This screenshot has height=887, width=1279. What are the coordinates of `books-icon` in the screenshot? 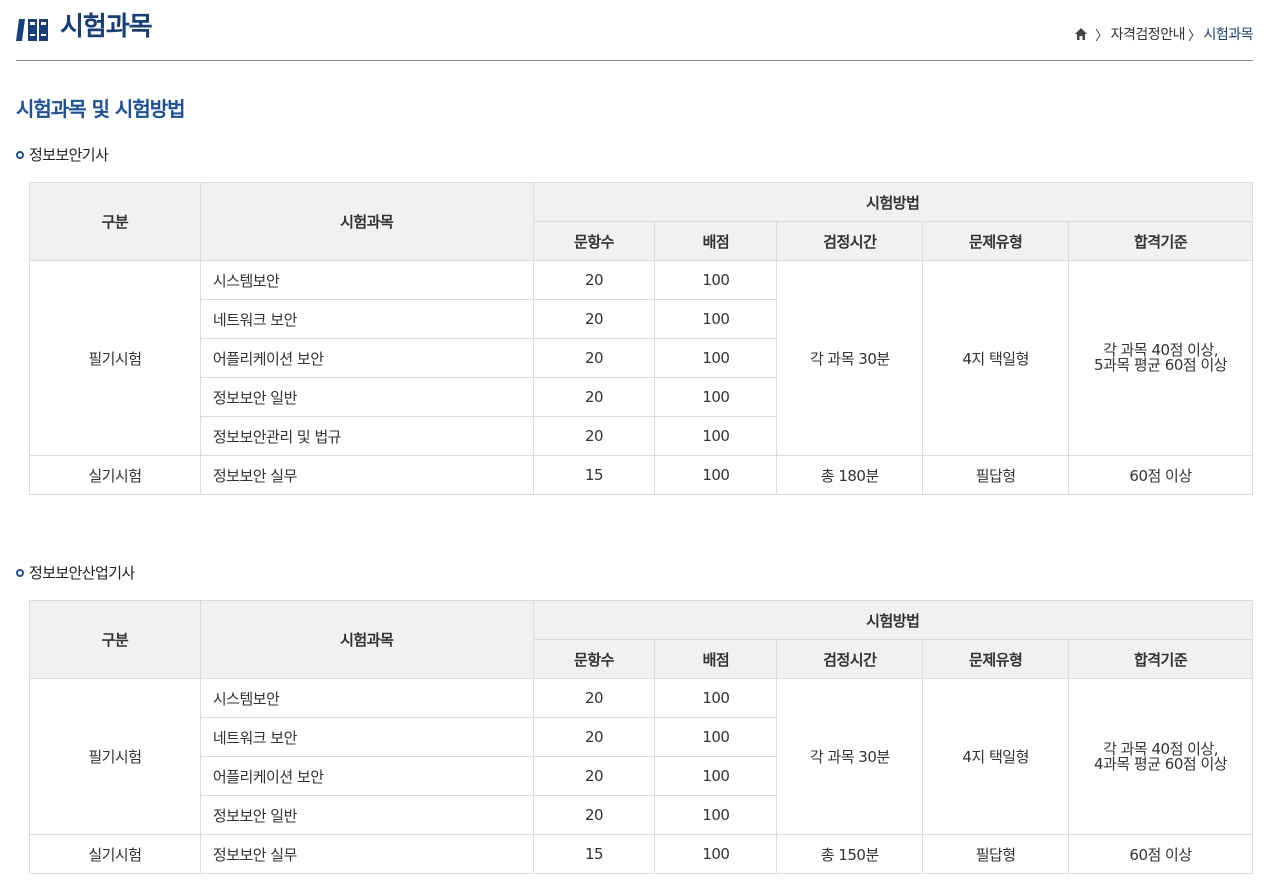 It's located at (32, 30).